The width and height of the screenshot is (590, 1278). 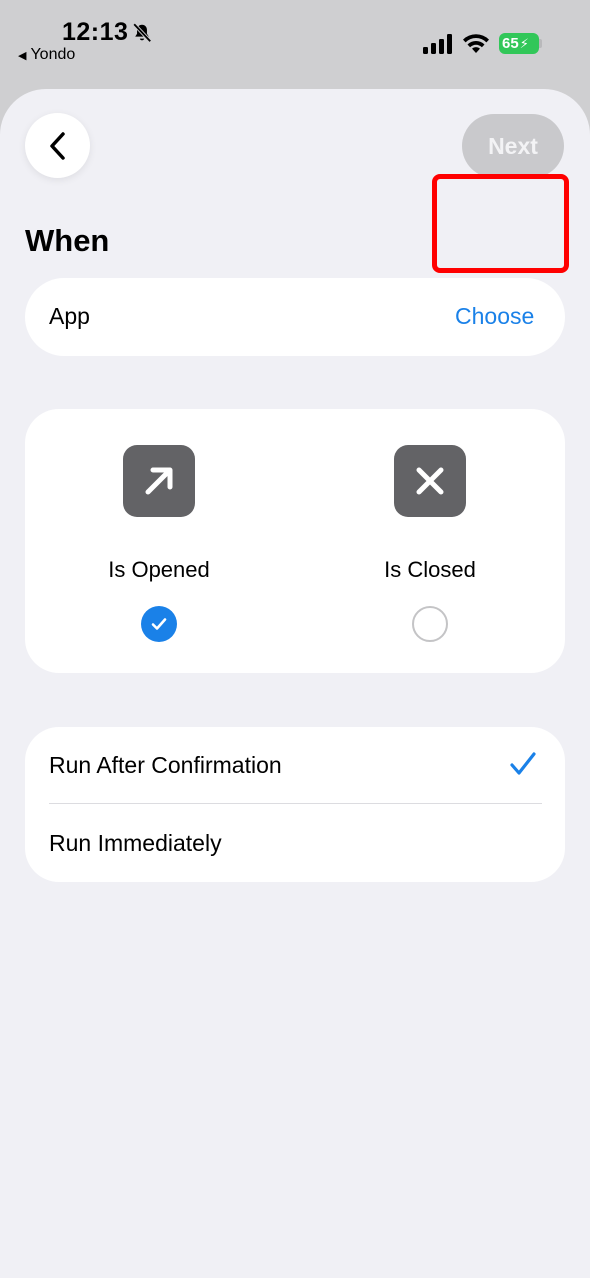 I want to click on battery-level: 65, so click(x=510, y=43).